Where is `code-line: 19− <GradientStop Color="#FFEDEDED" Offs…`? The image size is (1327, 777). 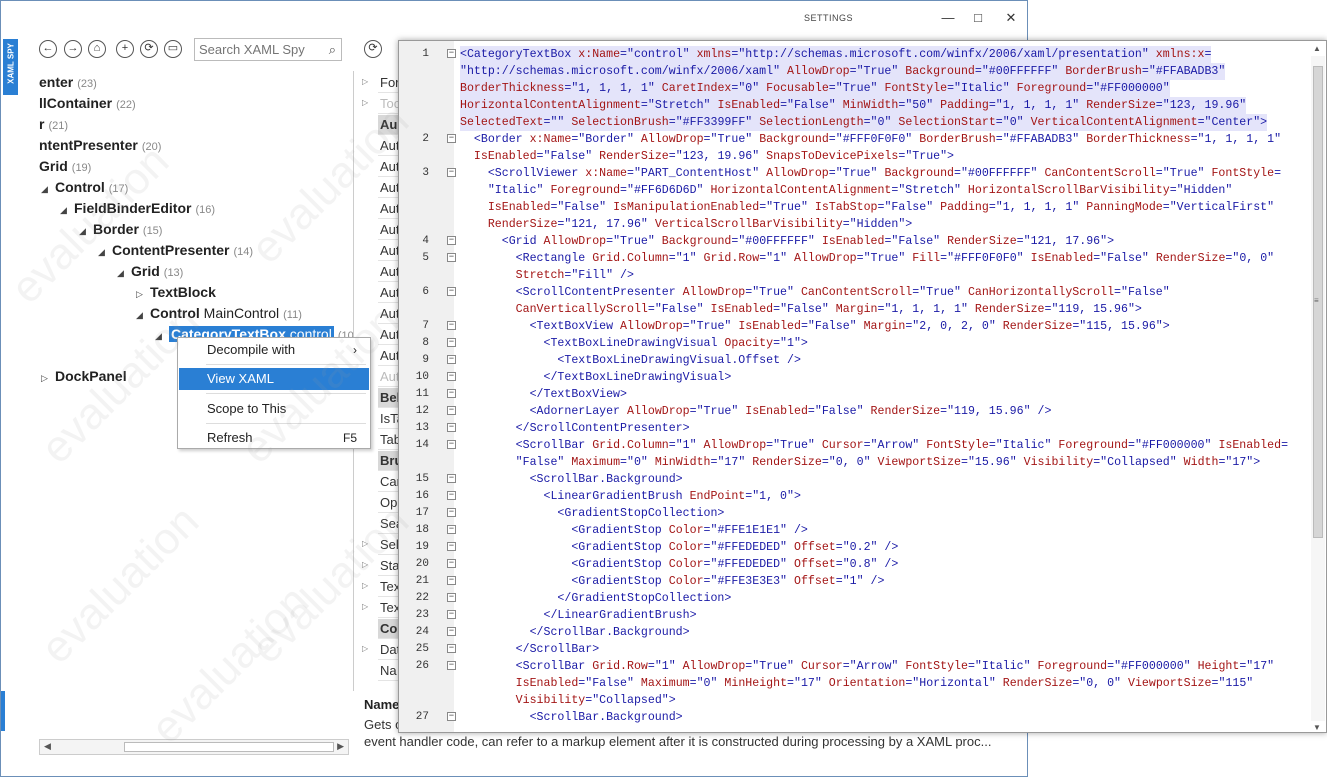
code-line: 19− <GradientStop Color="#FFEDEDED" Offs… is located at coordinates (849, 547).